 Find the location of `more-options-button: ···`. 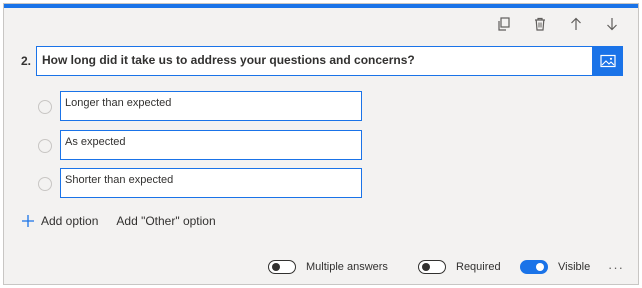

more-options-button: ··· is located at coordinates (616, 267).